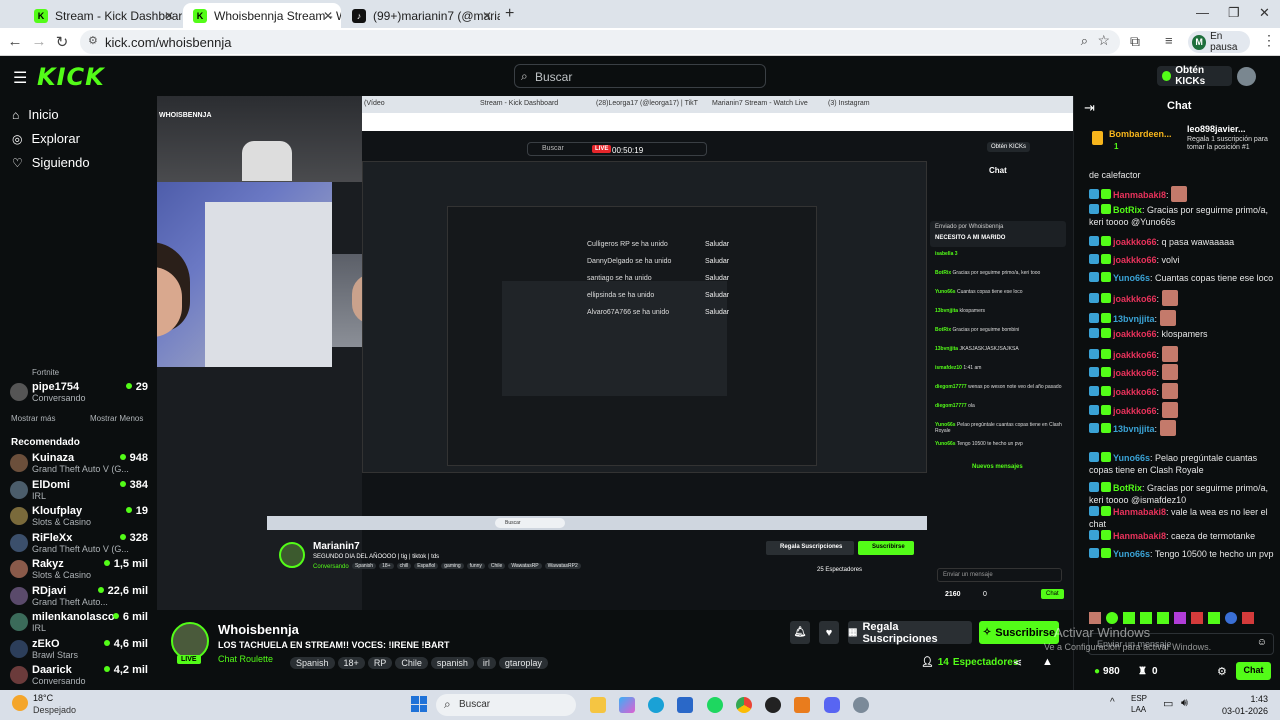 The height and width of the screenshot is (720, 1280). I want to click on maximize-icon: ❐, so click(1234, 13).